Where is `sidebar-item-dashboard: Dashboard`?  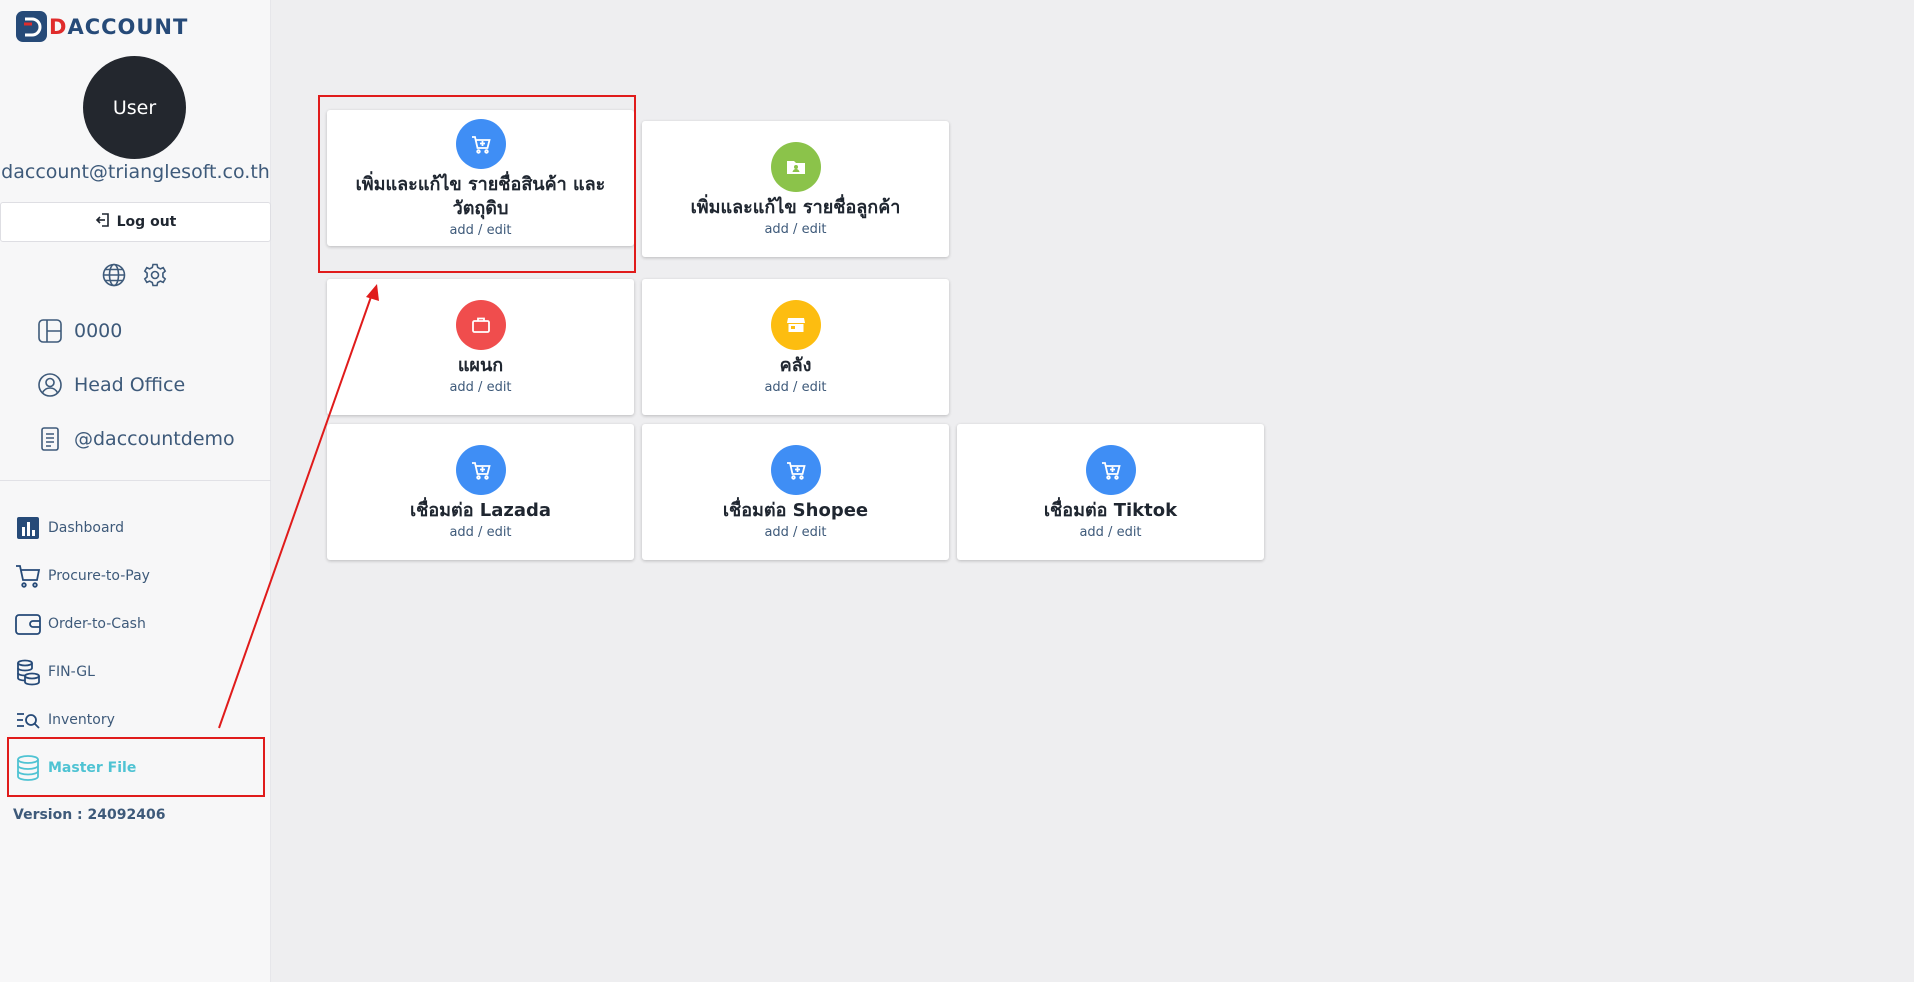
sidebar-item-dashboard: Dashboard is located at coordinates (69, 528).